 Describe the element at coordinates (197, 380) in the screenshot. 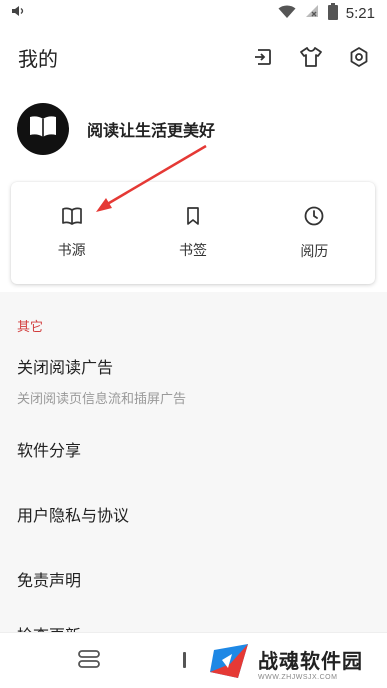

I see `menu-item-close-ads: 关闭阅读广告 关闭阅读页信息流和插屏广告` at that location.